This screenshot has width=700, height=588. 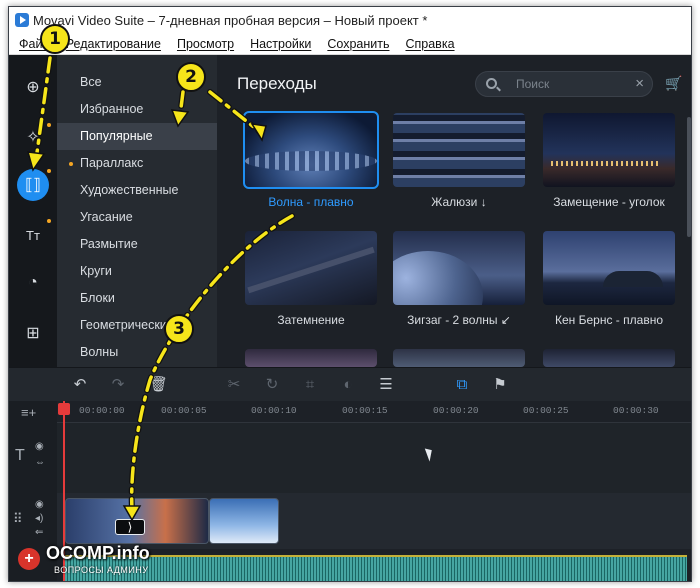 I want to click on site-watermark: + OCOMP.info ВОПРОСЫ АДМИНУ, so click(x=98, y=560).